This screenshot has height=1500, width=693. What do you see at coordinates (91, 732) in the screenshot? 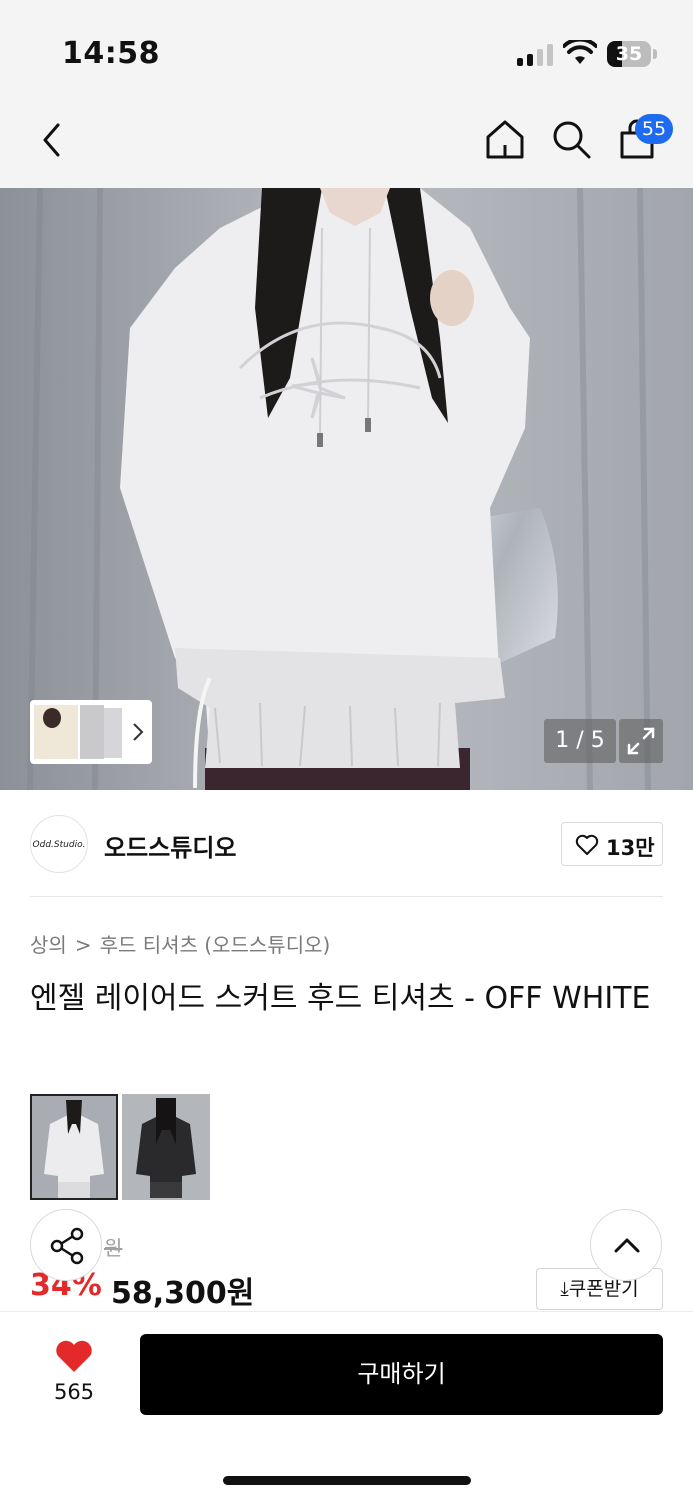
I see `gallery-thumbnail-strip` at bounding box center [91, 732].